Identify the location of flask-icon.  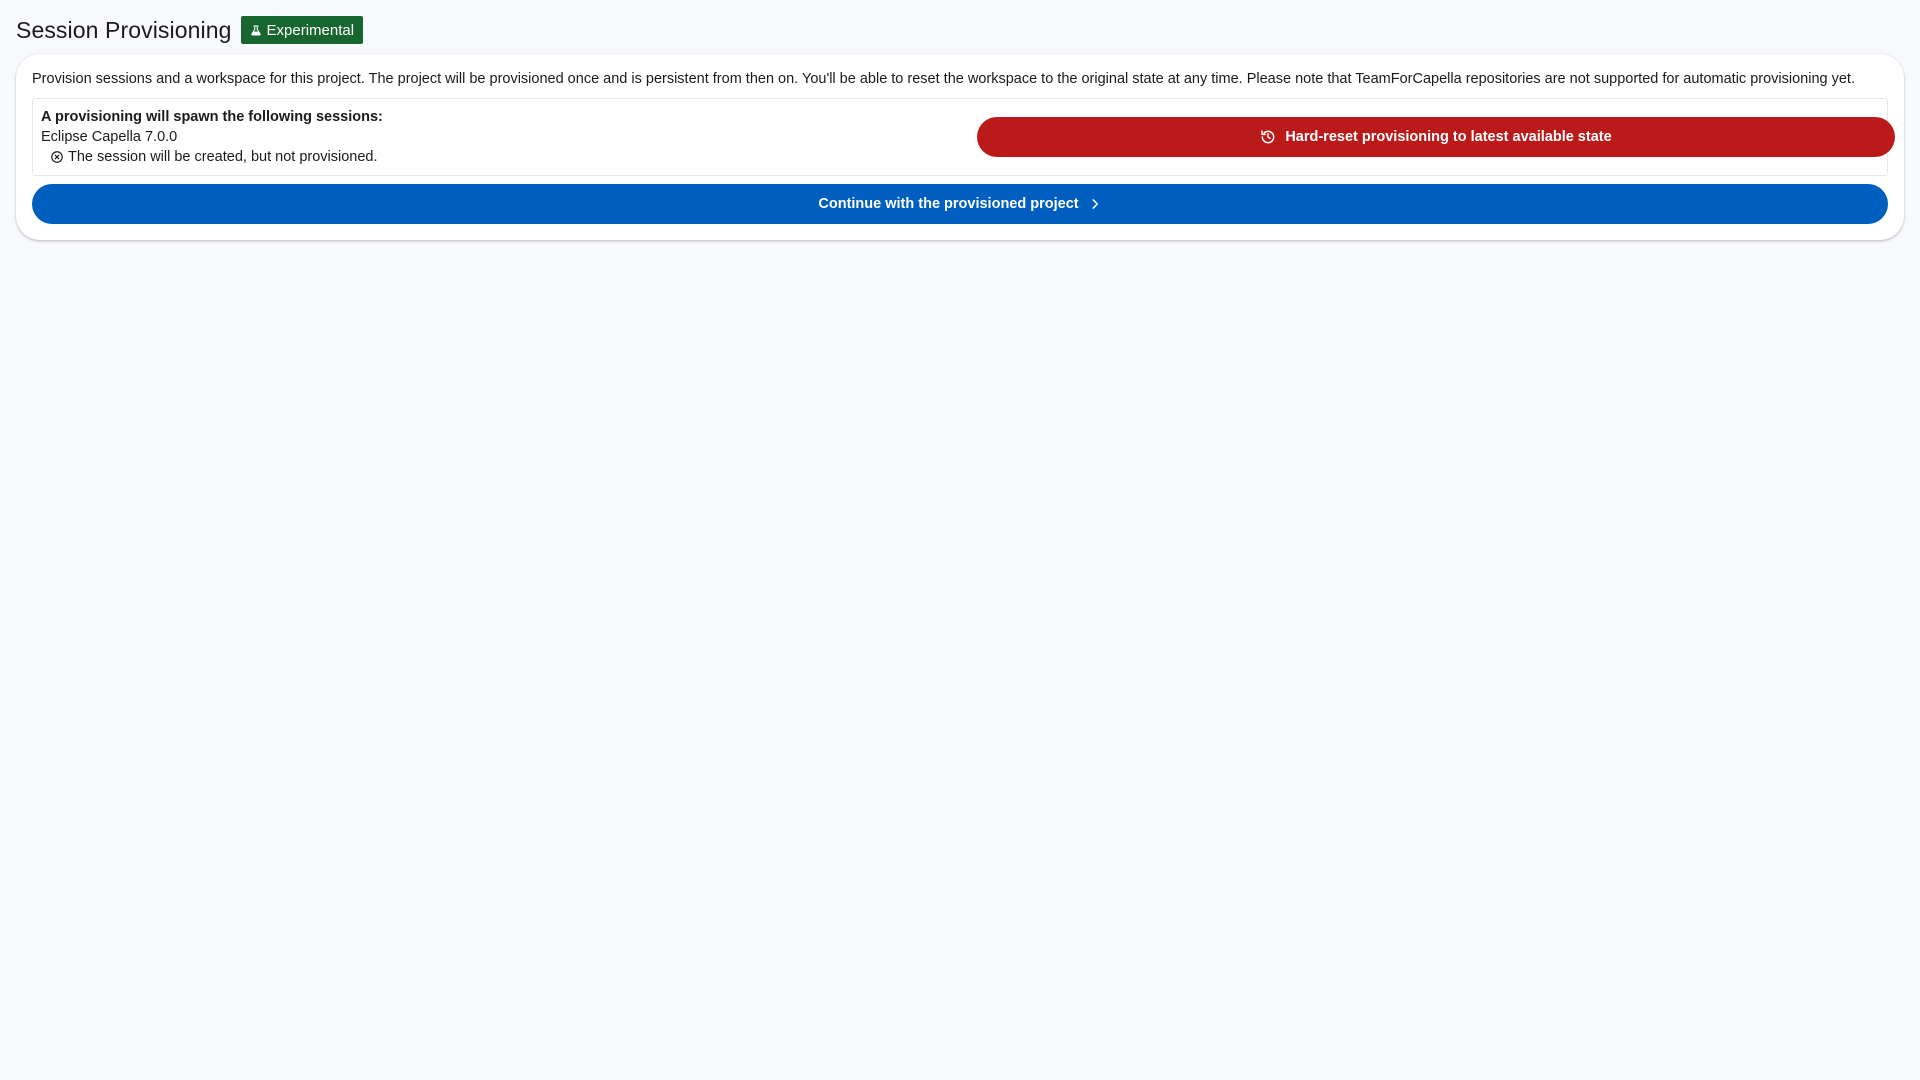
(256, 30).